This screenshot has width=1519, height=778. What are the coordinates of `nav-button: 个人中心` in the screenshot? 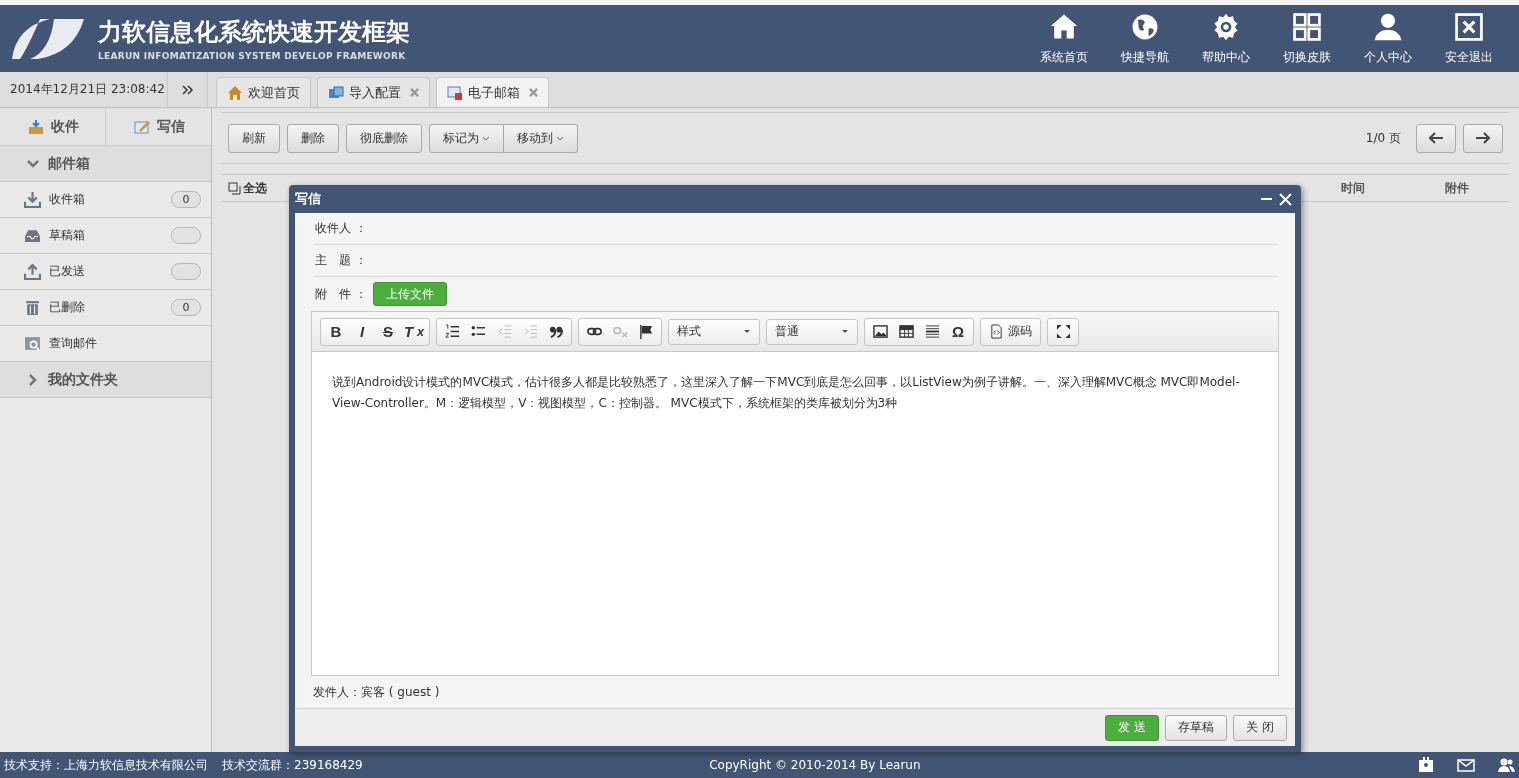 It's located at (1387, 38).